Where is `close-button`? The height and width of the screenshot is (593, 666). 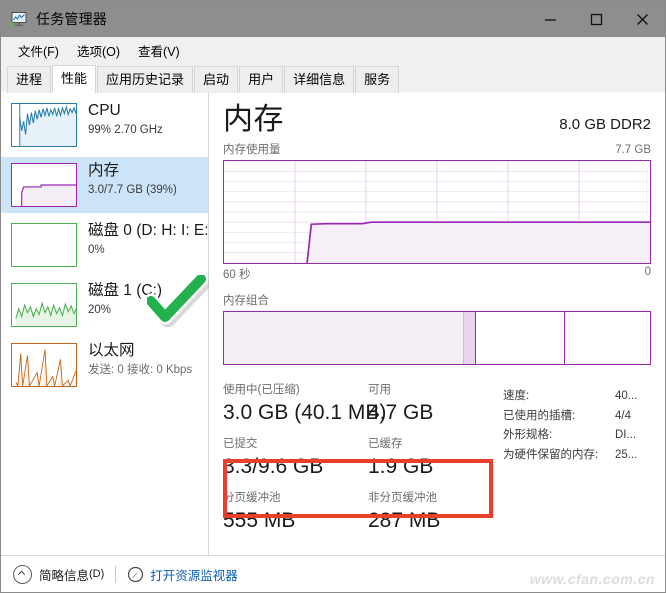 close-button is located at coordinates (642, 19).